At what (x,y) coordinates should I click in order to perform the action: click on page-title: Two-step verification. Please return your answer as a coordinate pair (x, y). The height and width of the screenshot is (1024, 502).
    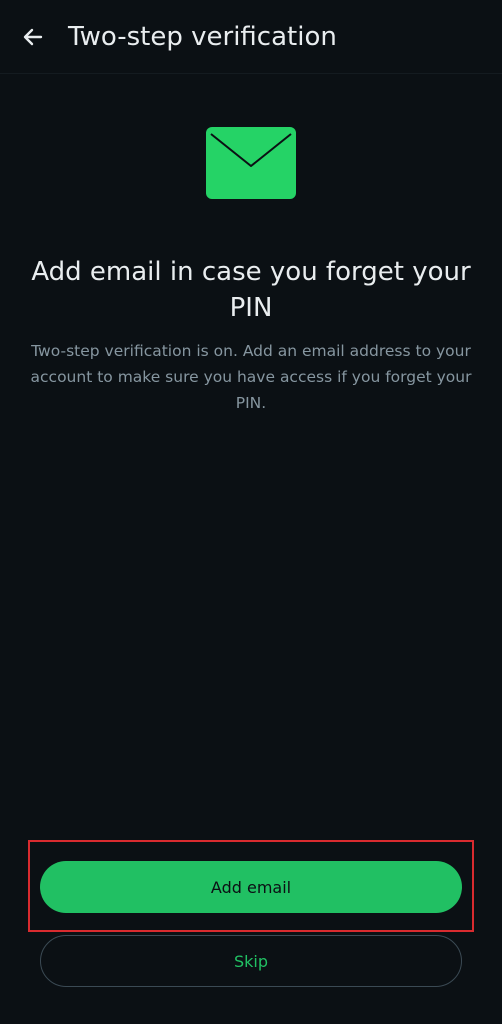
    Looking at the image, I should click on (202, 37).